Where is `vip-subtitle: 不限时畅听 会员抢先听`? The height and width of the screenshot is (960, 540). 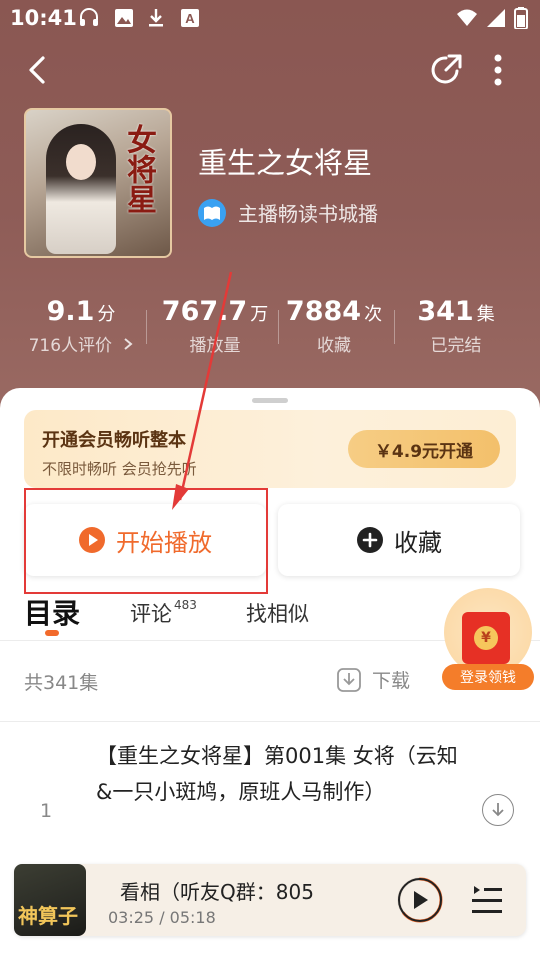 vip-subtitle: 不限时畅听 会员抢先听 is located at coordinates (119, 469).